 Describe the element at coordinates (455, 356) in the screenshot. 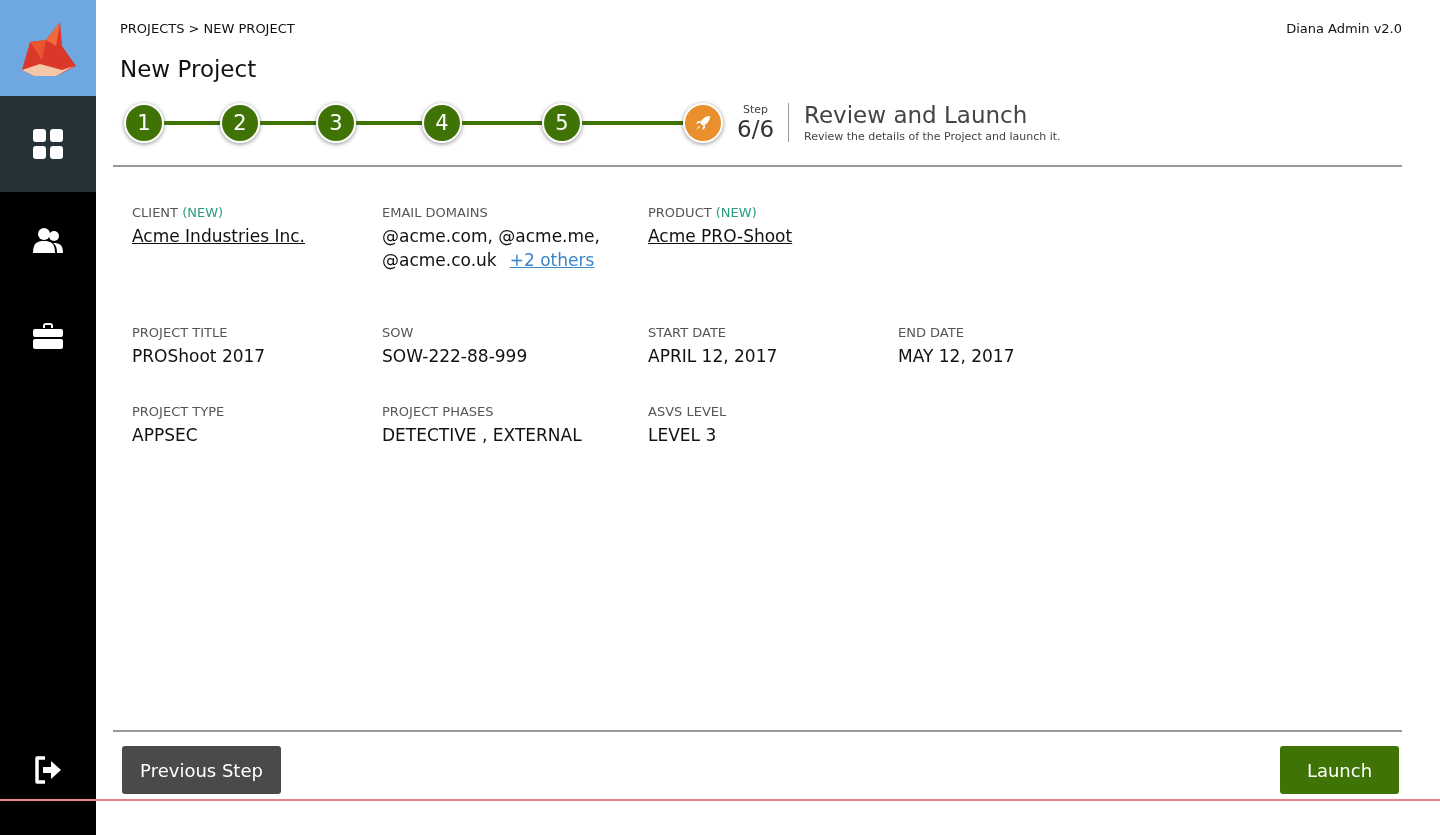

I see `field-value: SOW-222-88-999` at that location.